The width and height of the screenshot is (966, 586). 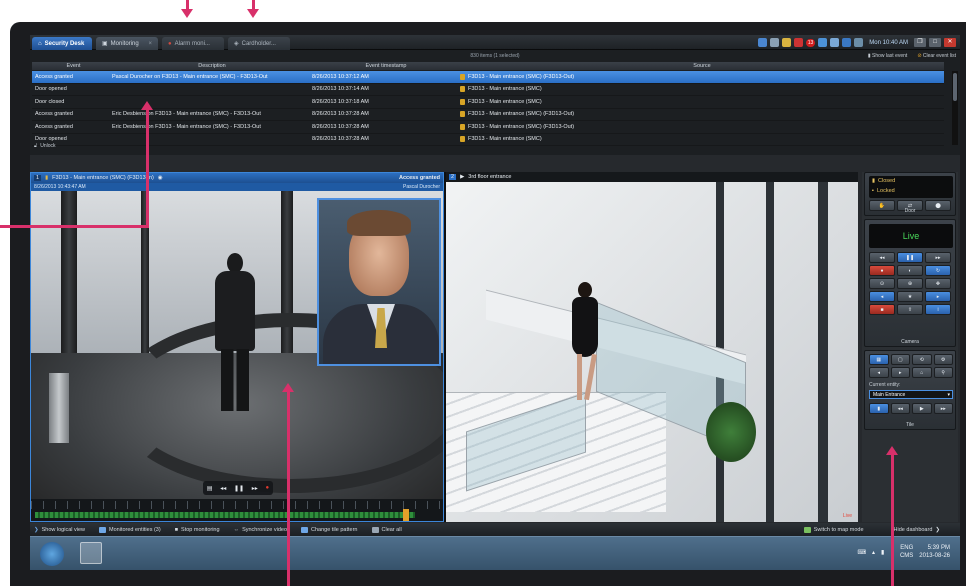 I want to click on forward-button: ▸▸, so click(x=938, y=257).